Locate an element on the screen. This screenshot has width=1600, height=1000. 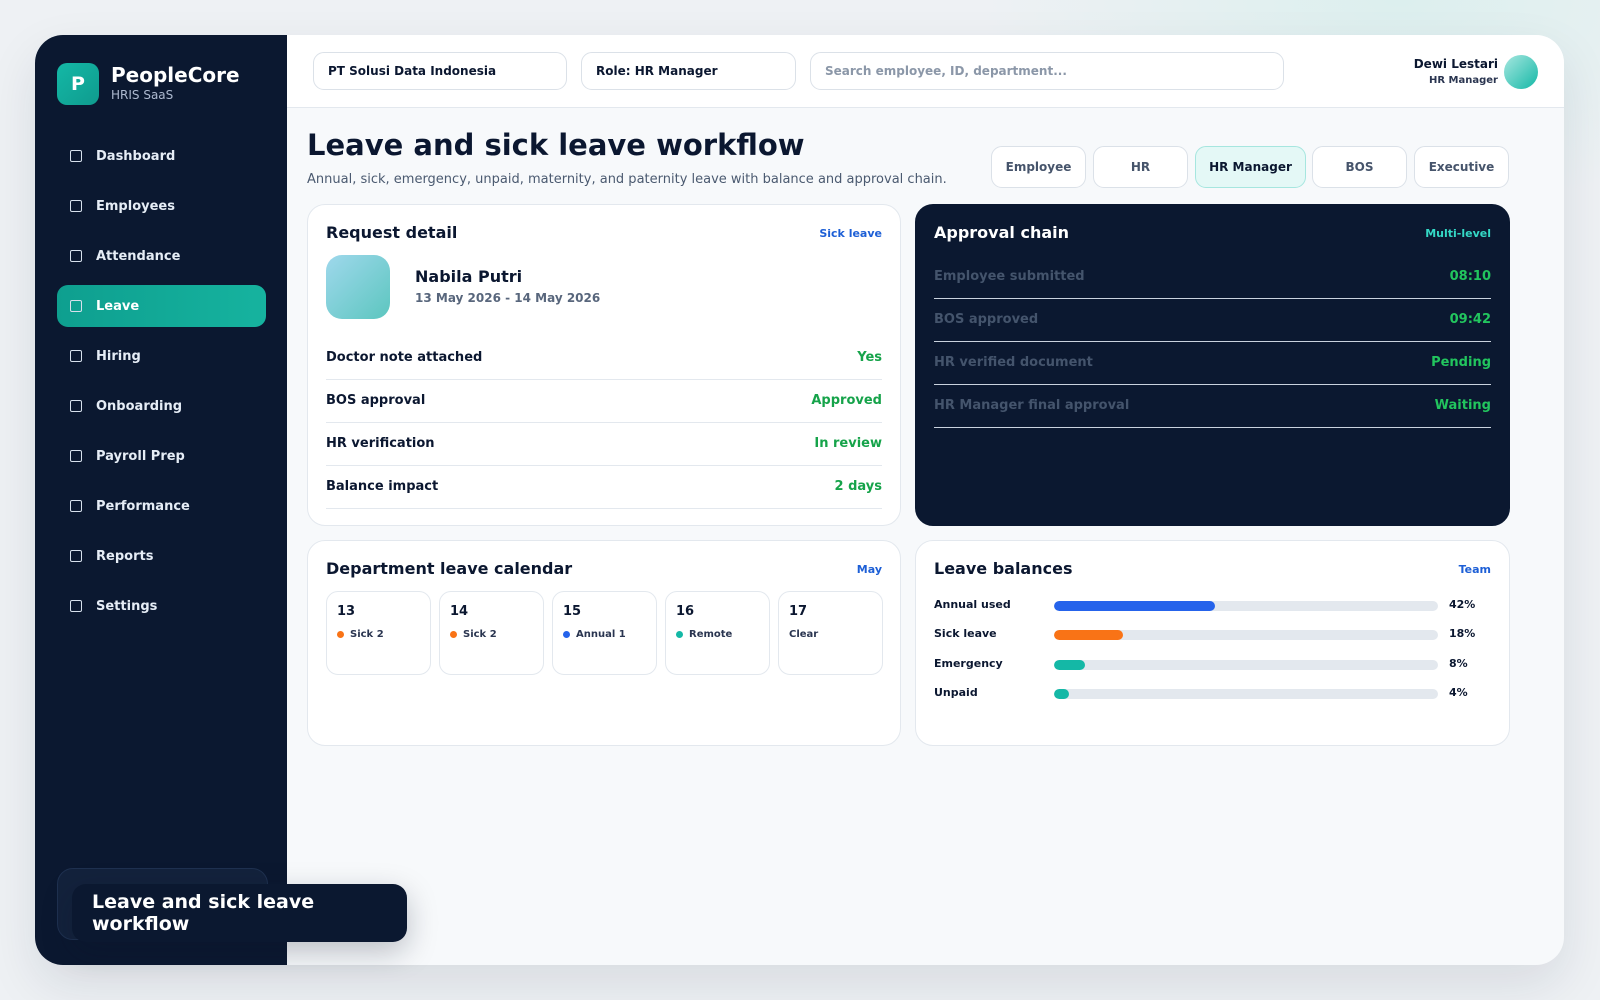
approval-type-badge: Multi-level is located at coordinates (1458, 233).